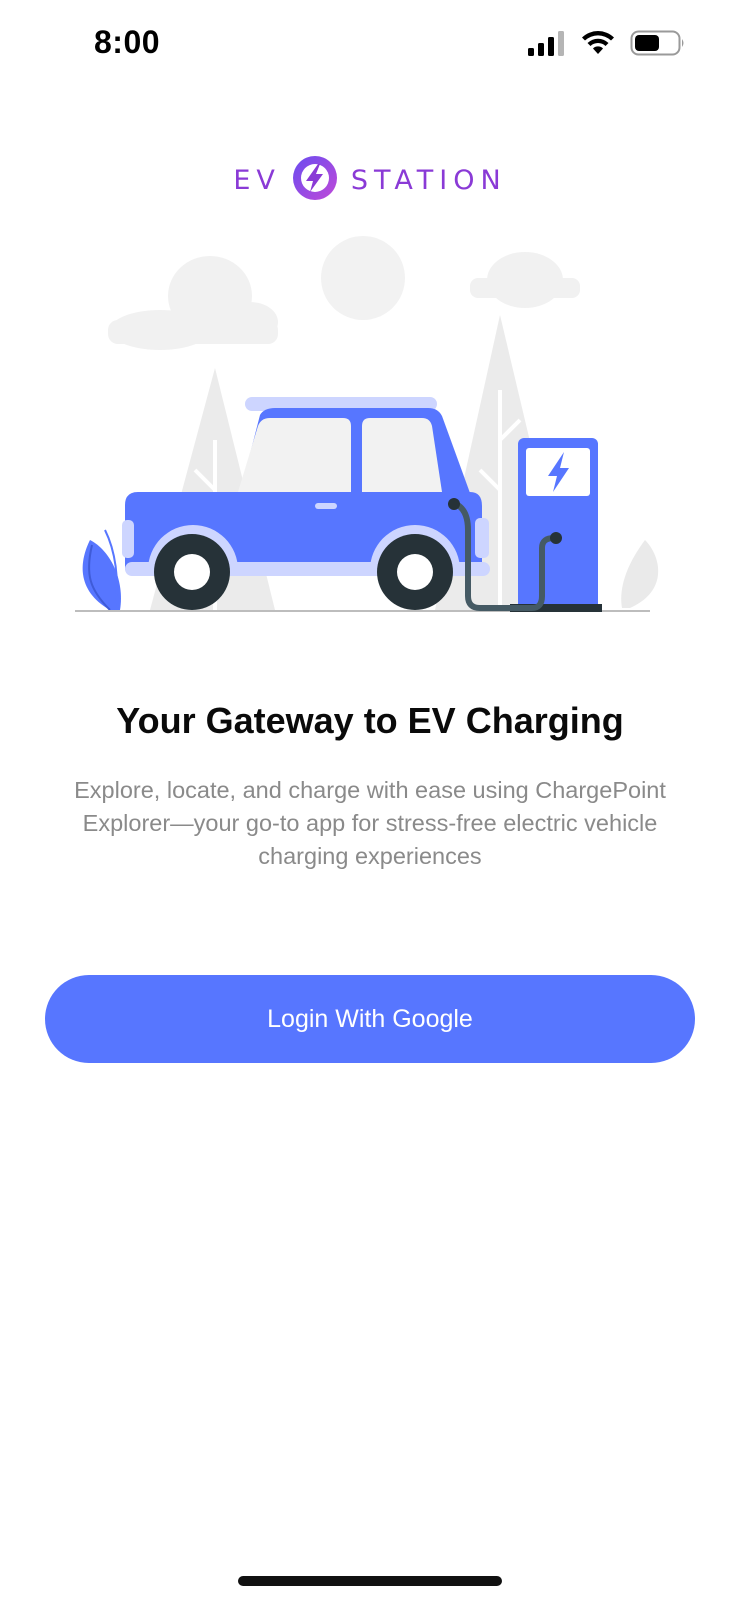 The image size is (740, 1600). I want to click on cloud-left, so click(193, 303).